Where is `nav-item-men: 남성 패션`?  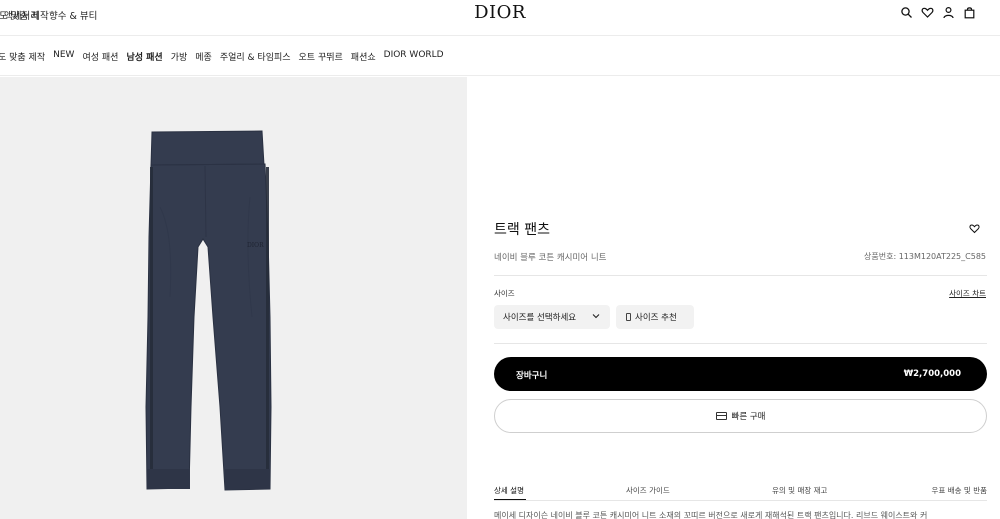
nav-item-men: 남성 패션 is located at coordinates (144, 56).